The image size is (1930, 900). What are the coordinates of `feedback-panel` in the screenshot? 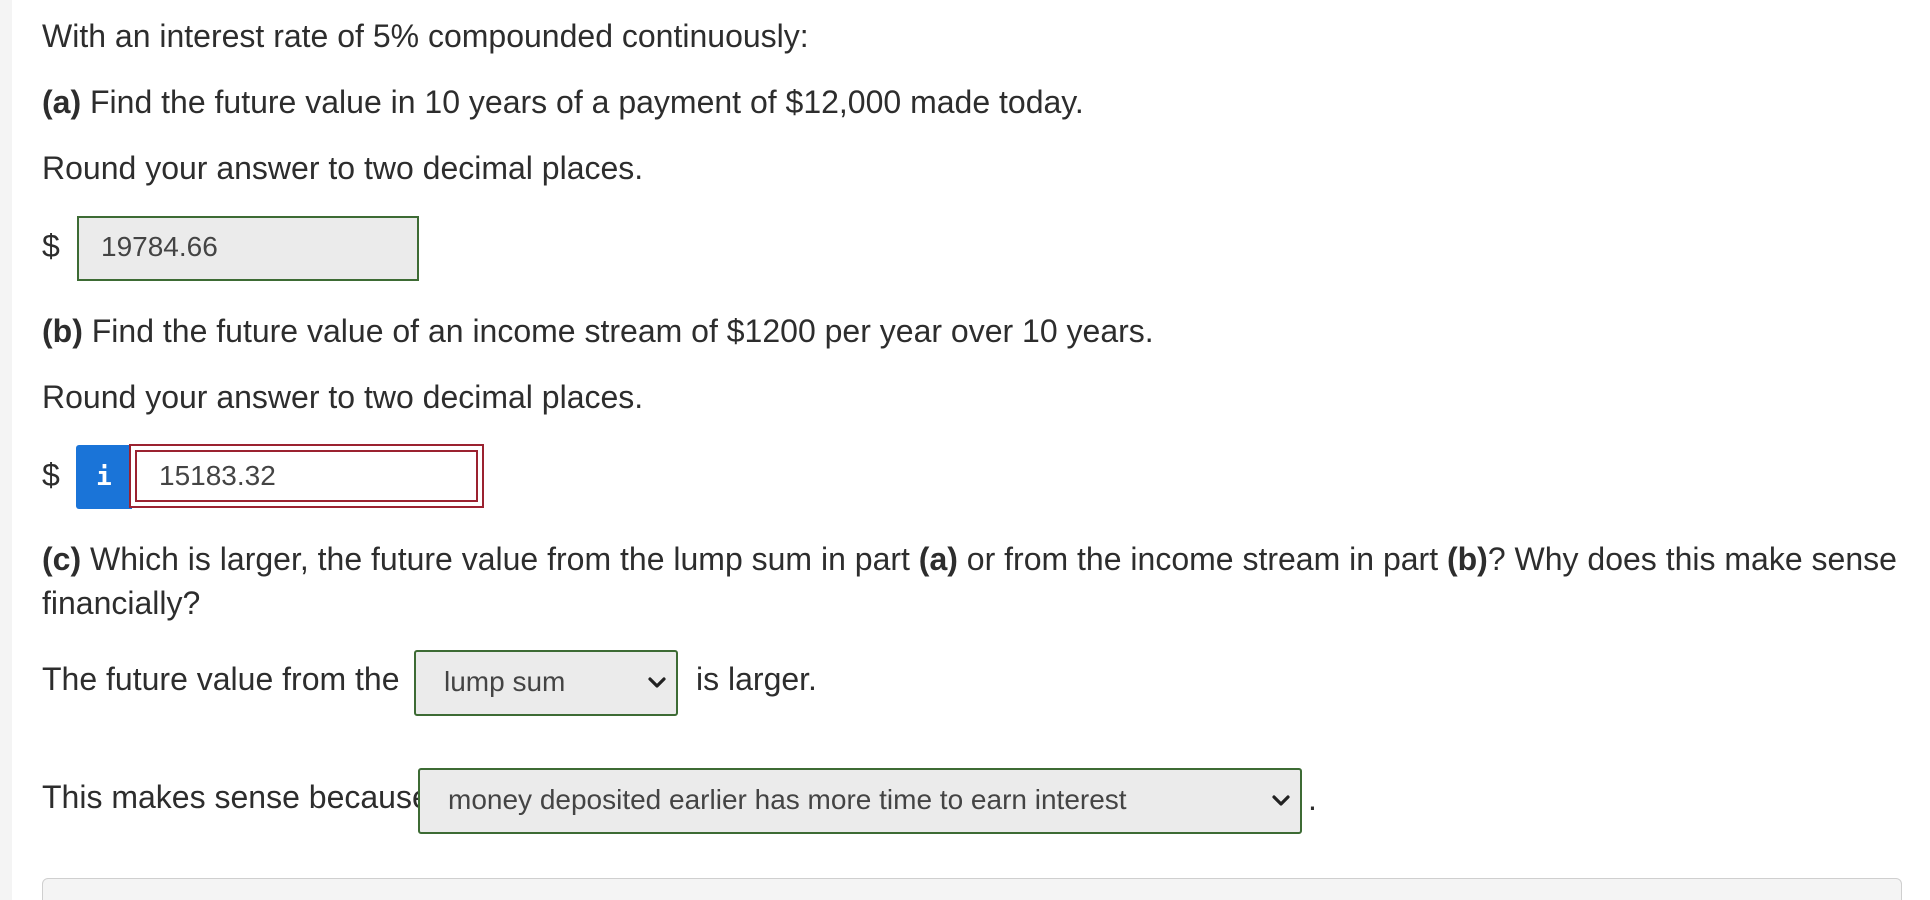 It's located at (972, 889).